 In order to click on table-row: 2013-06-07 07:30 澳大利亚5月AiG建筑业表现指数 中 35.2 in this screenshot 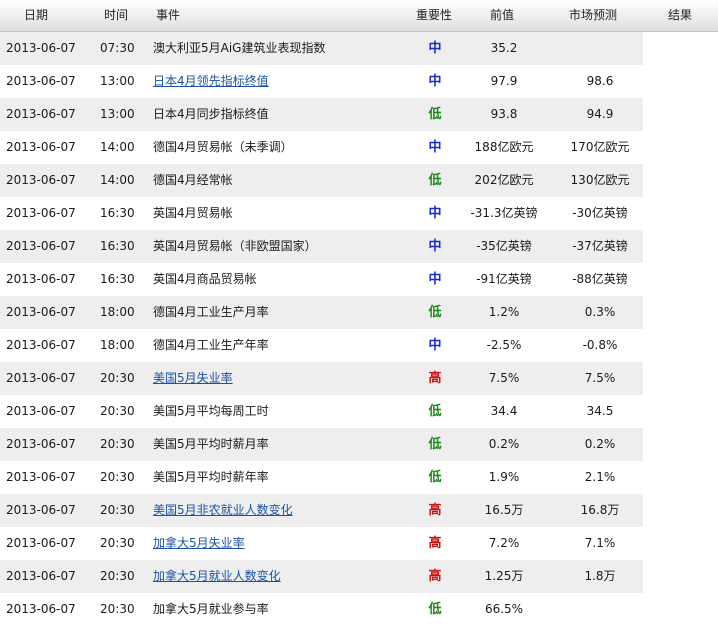, I will do `click(321, 48)`.